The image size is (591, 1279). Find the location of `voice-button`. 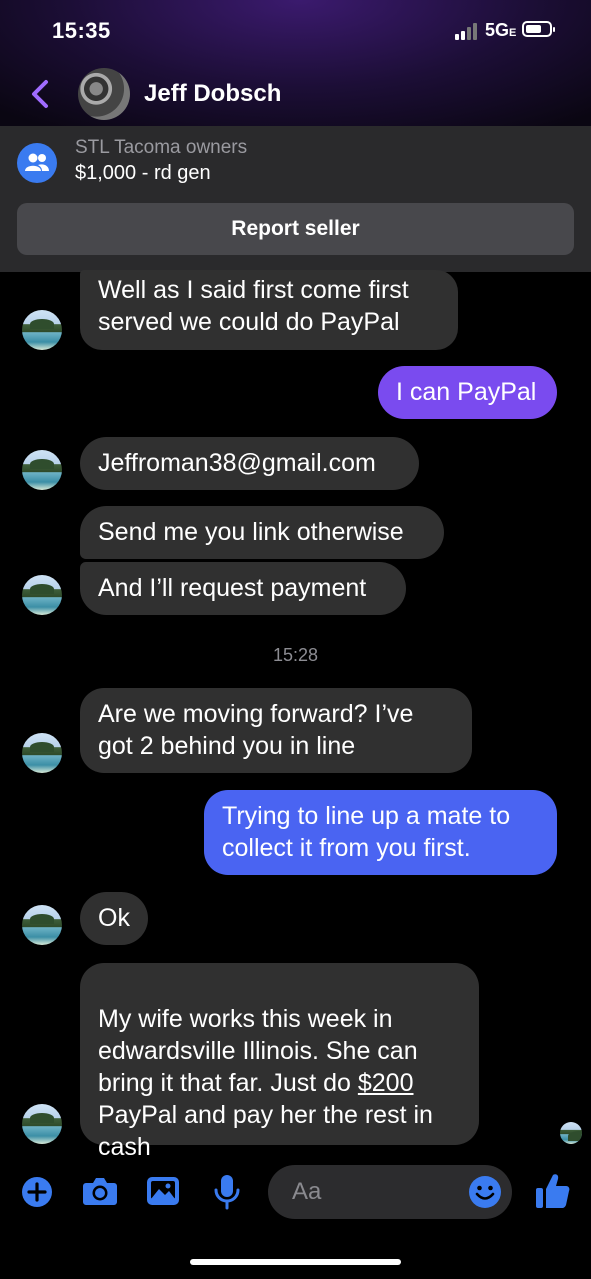

voice-button is located at coordinates (227, 1194).